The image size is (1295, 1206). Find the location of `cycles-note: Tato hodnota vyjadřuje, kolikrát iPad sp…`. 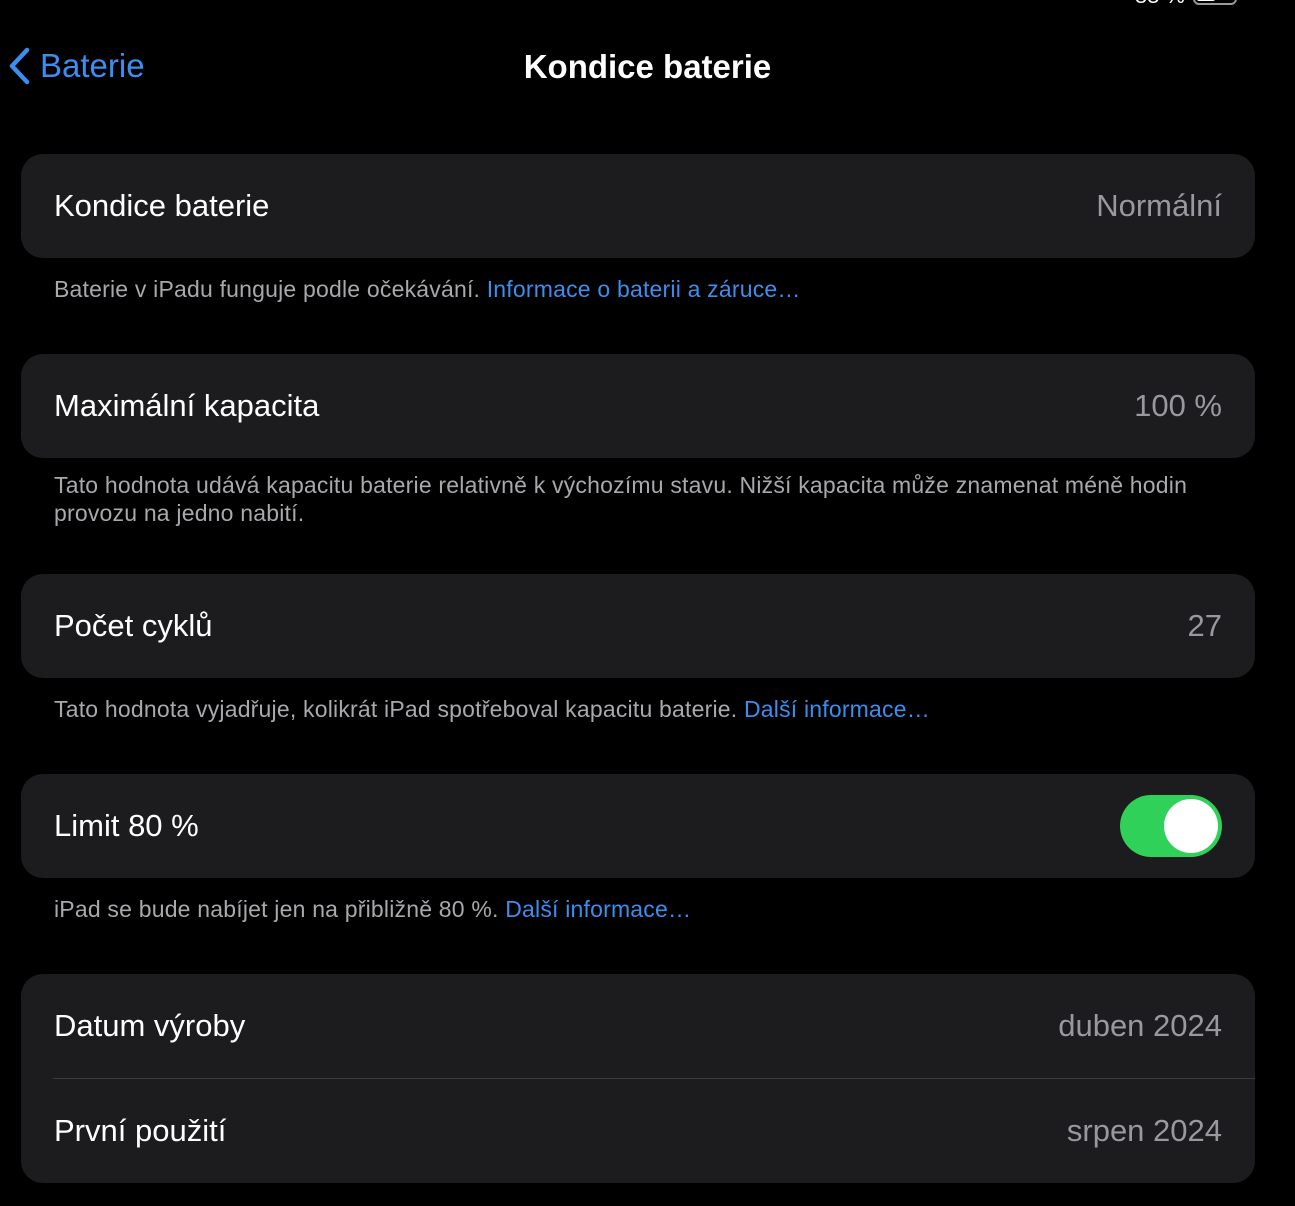

cycles-note: Tato hodnota vyjadřuje, kolikrát iPad sp… is located at coordinates (644, 709).